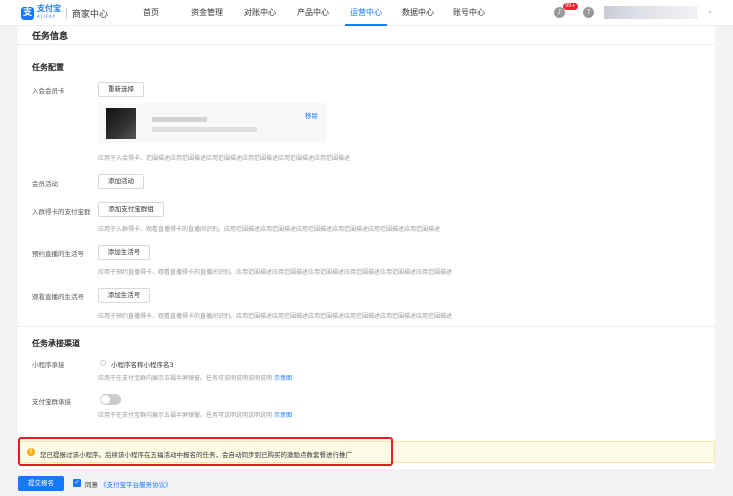 Image resolution: width=733 pixels, height=496 pixels. I want to click on nav-item-data: 数据中心, so click(418, 13).